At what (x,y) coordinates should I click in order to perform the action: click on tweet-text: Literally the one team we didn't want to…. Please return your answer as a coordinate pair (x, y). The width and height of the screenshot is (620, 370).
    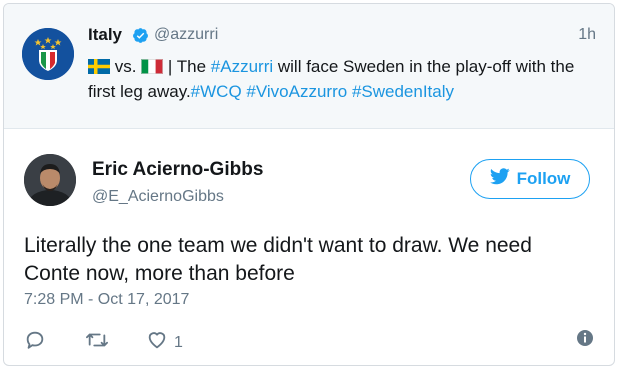
    Looking at the image, I should click on (278, 259).